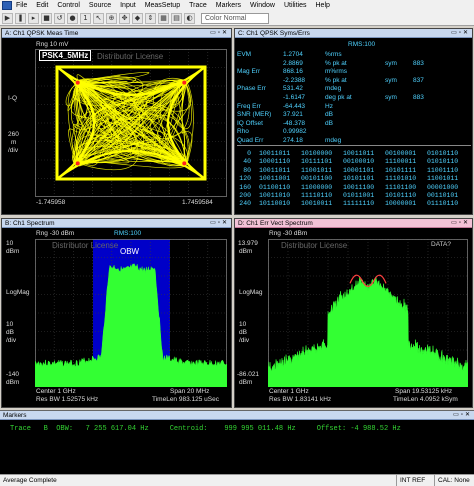 The image size is (474, 486). I want to click on color-scheme-select: Color Normal, so click(235, 18).